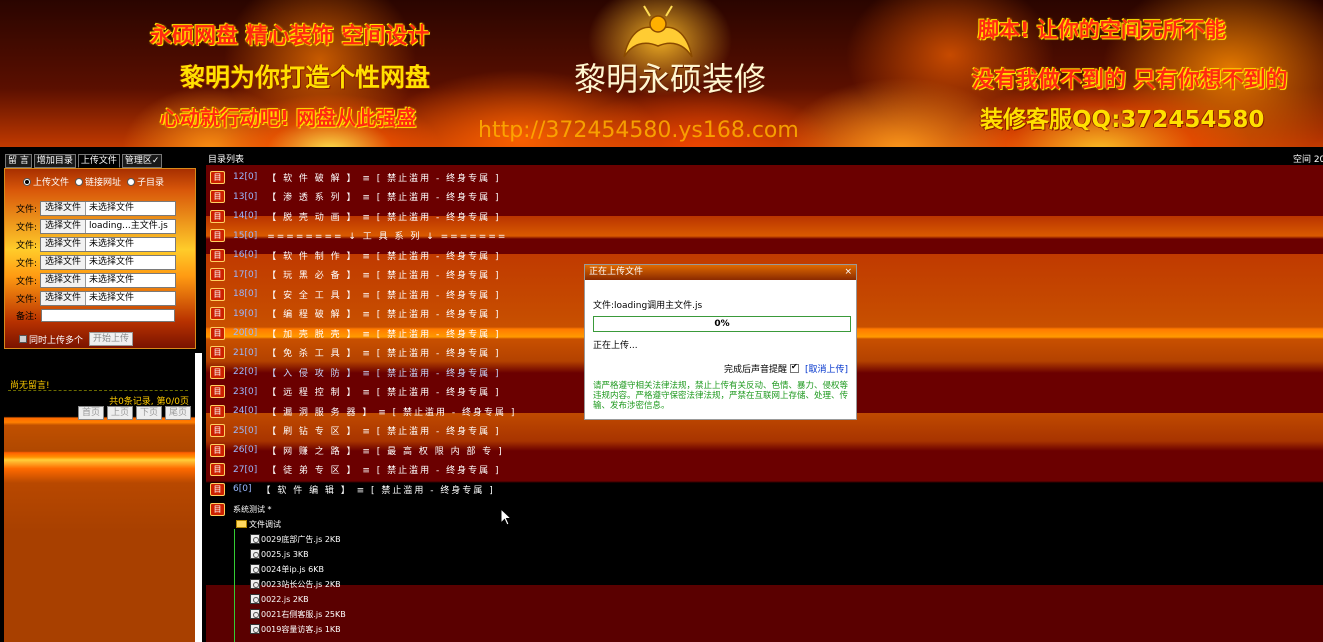 Image resolution: width=1323 pixels, height=642 pixels. I want to click on upload-mode-file: 上传文件, so click(46, 181).